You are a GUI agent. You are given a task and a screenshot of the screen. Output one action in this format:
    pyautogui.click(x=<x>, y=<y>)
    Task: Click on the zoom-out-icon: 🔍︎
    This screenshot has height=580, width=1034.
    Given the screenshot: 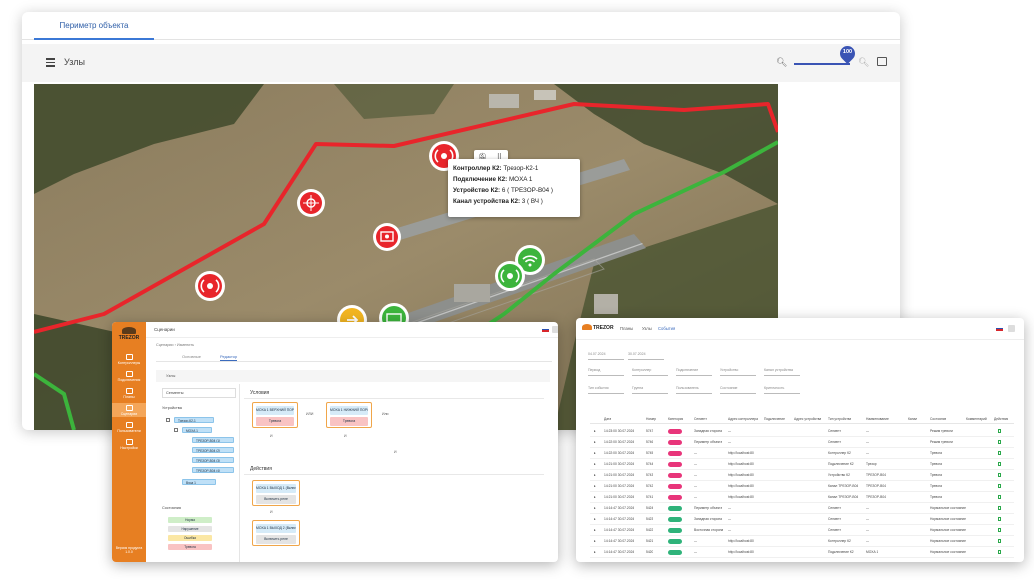 What is the action you would take?
    pyautogui.click(x=781, y=62)
    